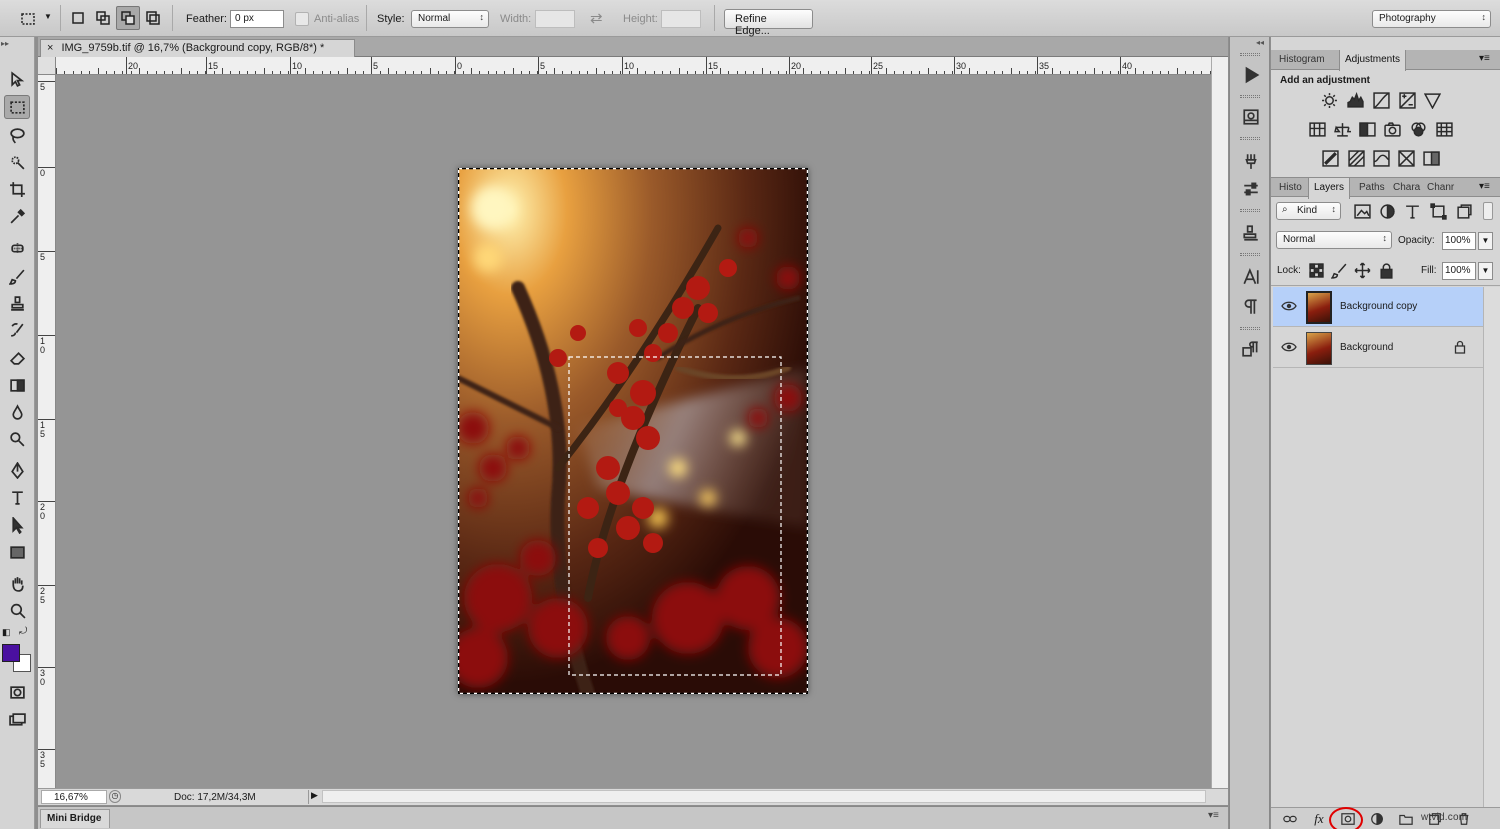  I want to click on hue-saturation-icon, so click(1317, 129).